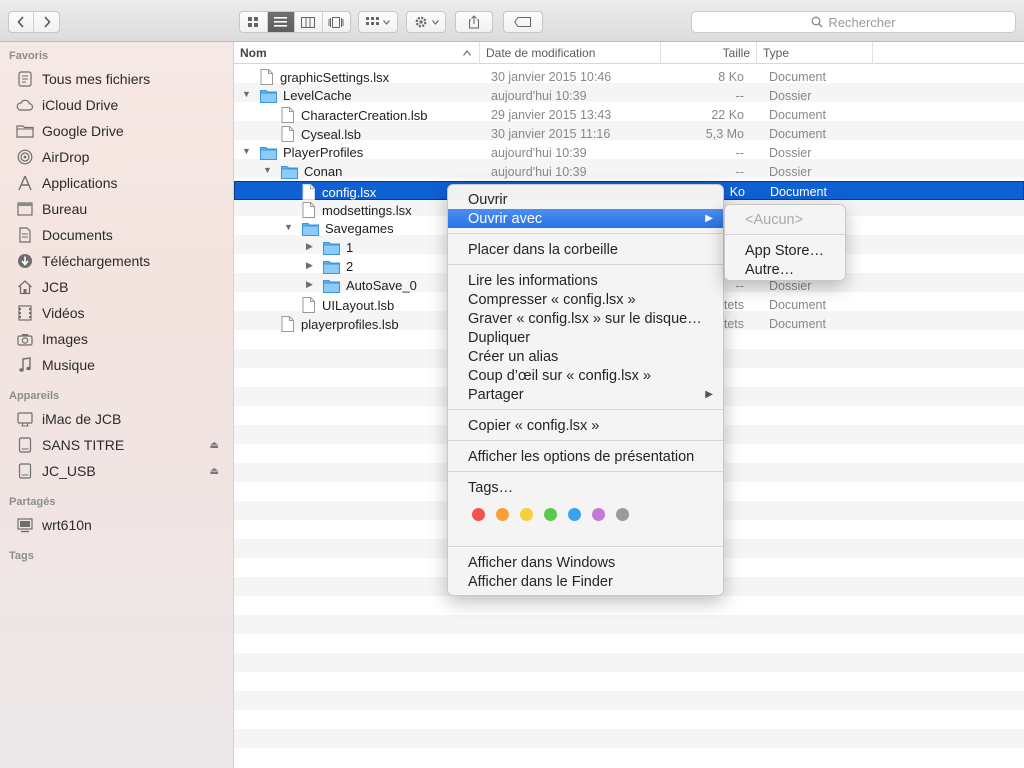 This screenshot has height=768, width=1024. I want to click on tag-blue-button, so click(574, 514).